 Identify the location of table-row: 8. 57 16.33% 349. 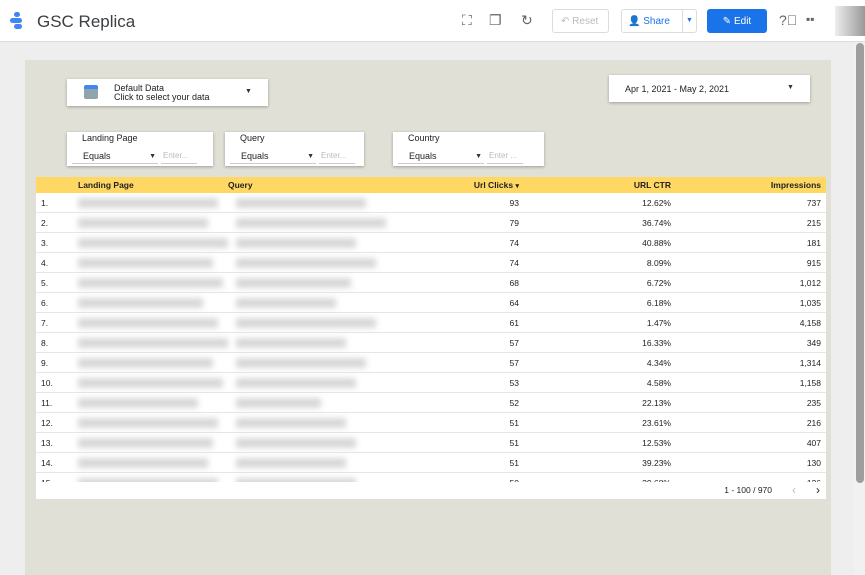
(431, 343).